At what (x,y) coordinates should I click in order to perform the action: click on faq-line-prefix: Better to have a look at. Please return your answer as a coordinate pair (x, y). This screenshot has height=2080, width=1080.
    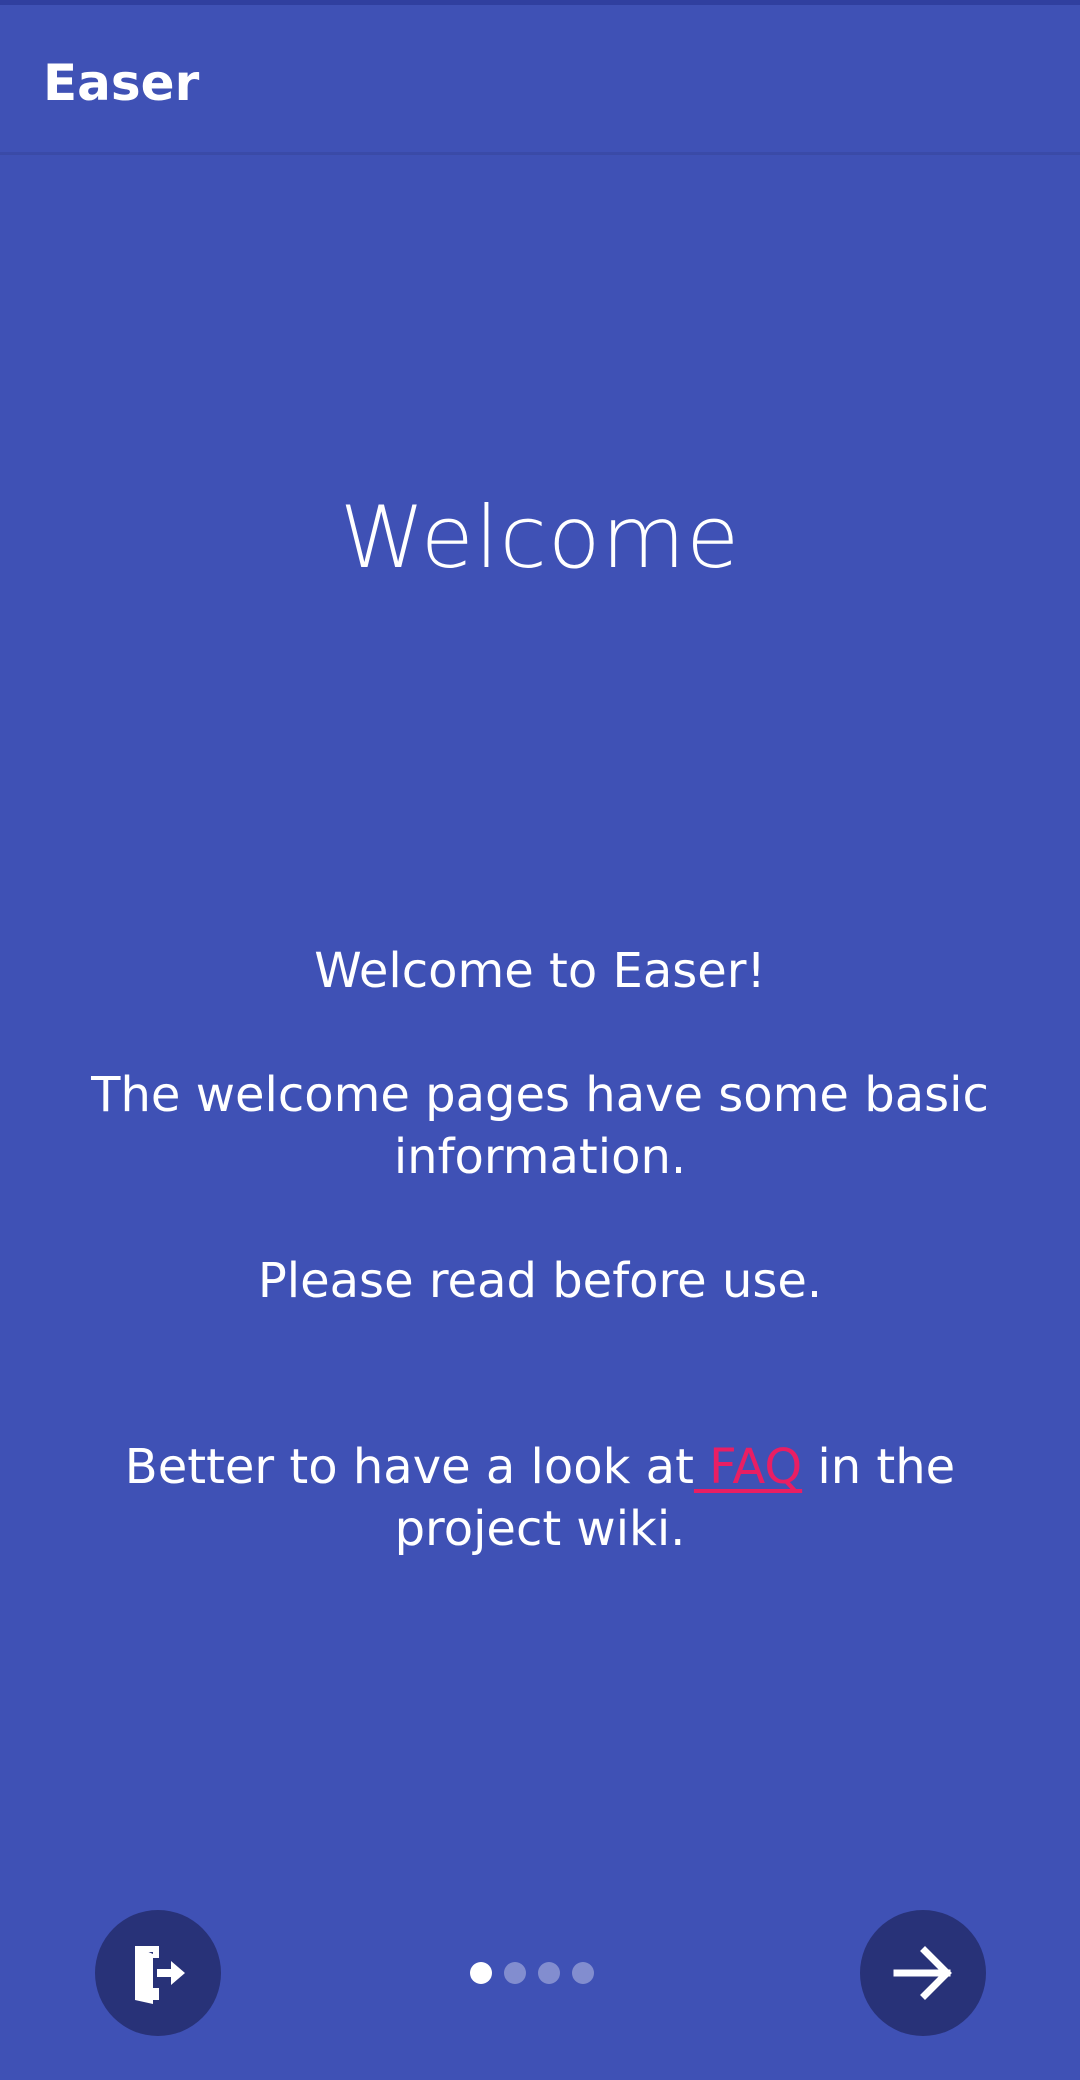
    Looking at the image, I should click on (409, 1467).